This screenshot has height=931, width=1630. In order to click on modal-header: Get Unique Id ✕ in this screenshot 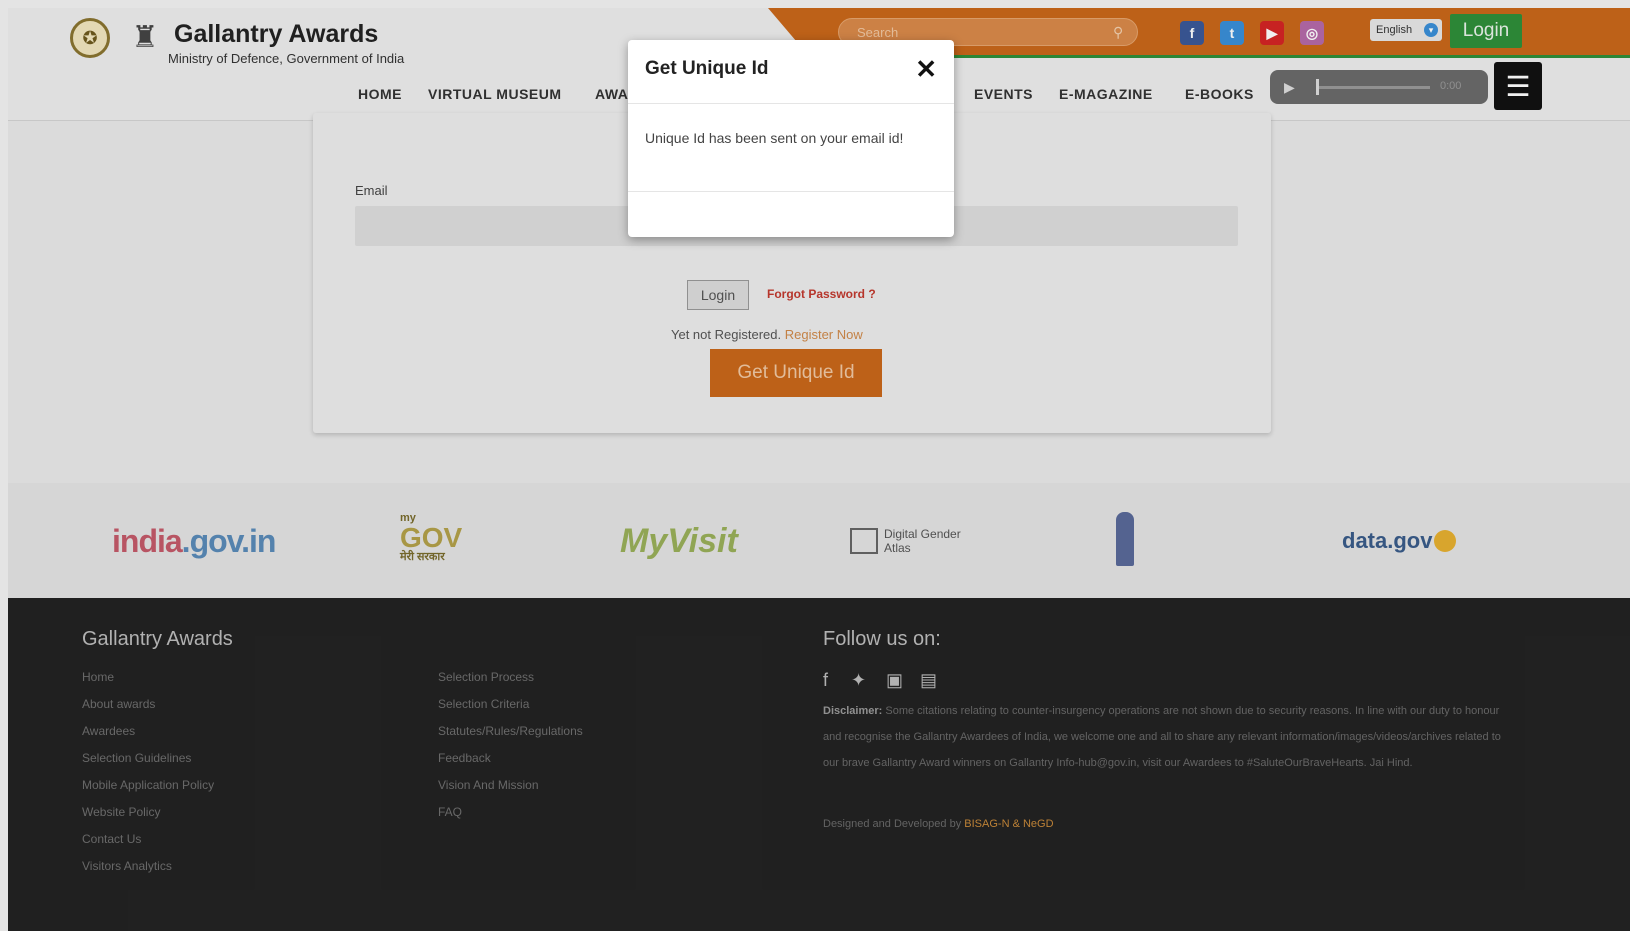, I will do `click(791, 72)`.